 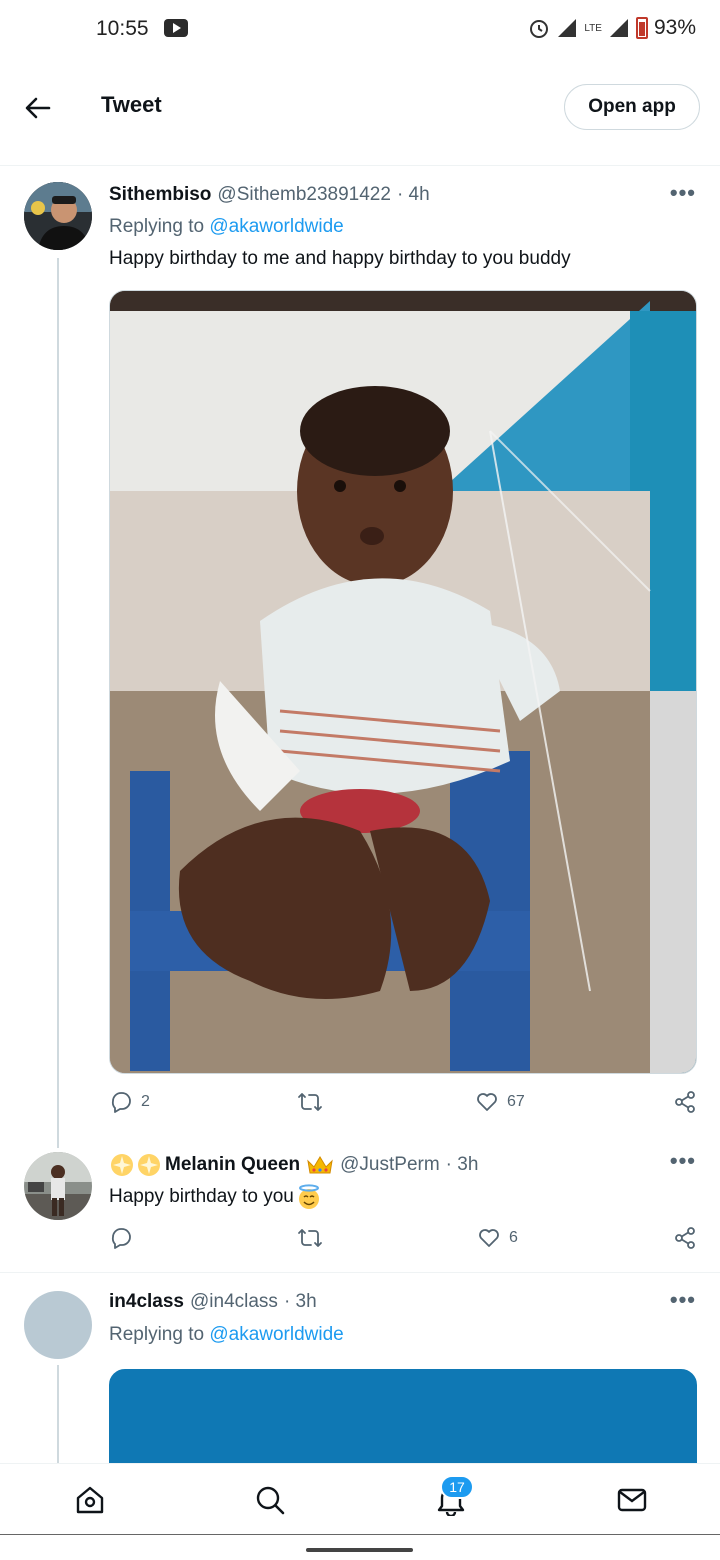 I want to click on like-count: 67, so click(x=516, y=1101).